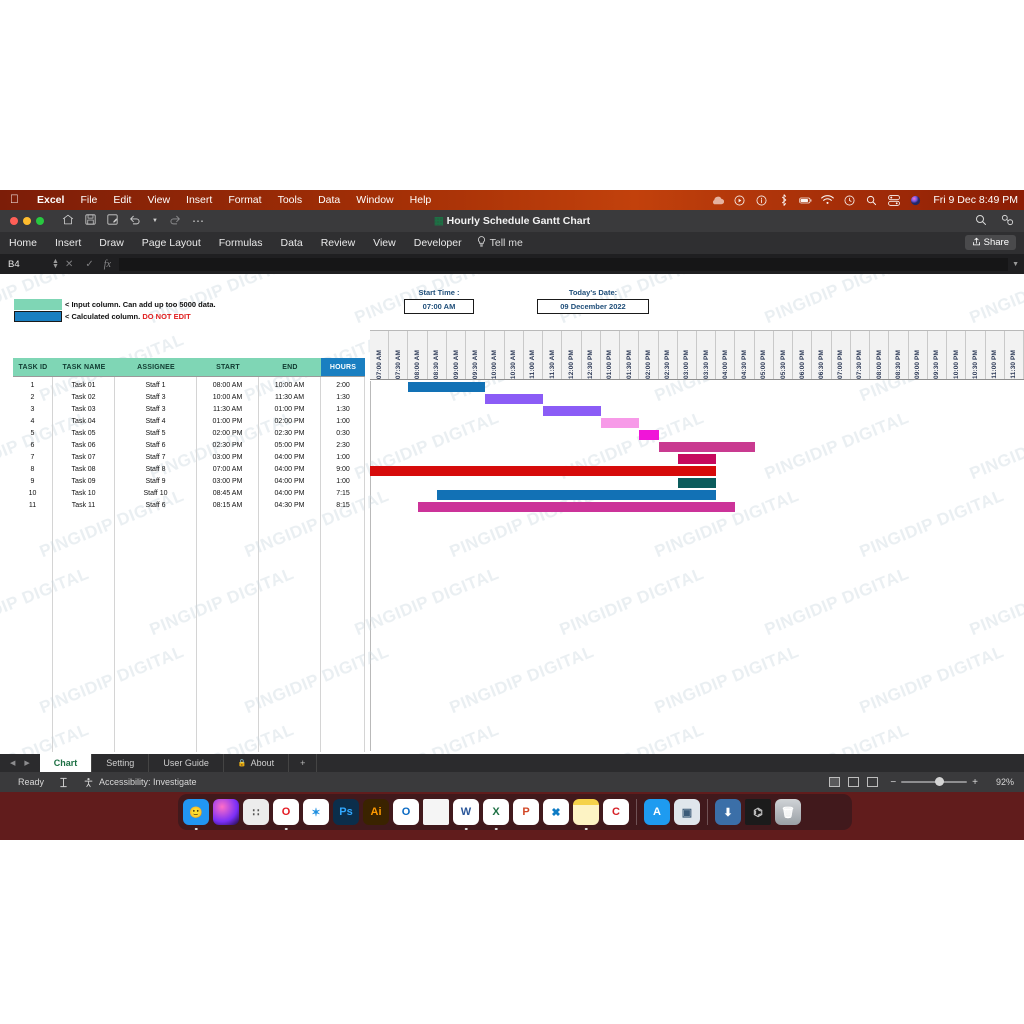 The image size is (1024, 1024). What do you see at coordinates (343, 397) in the screenshot?
I see `cell-hours: 1:30` at bounding box center [343, 397].